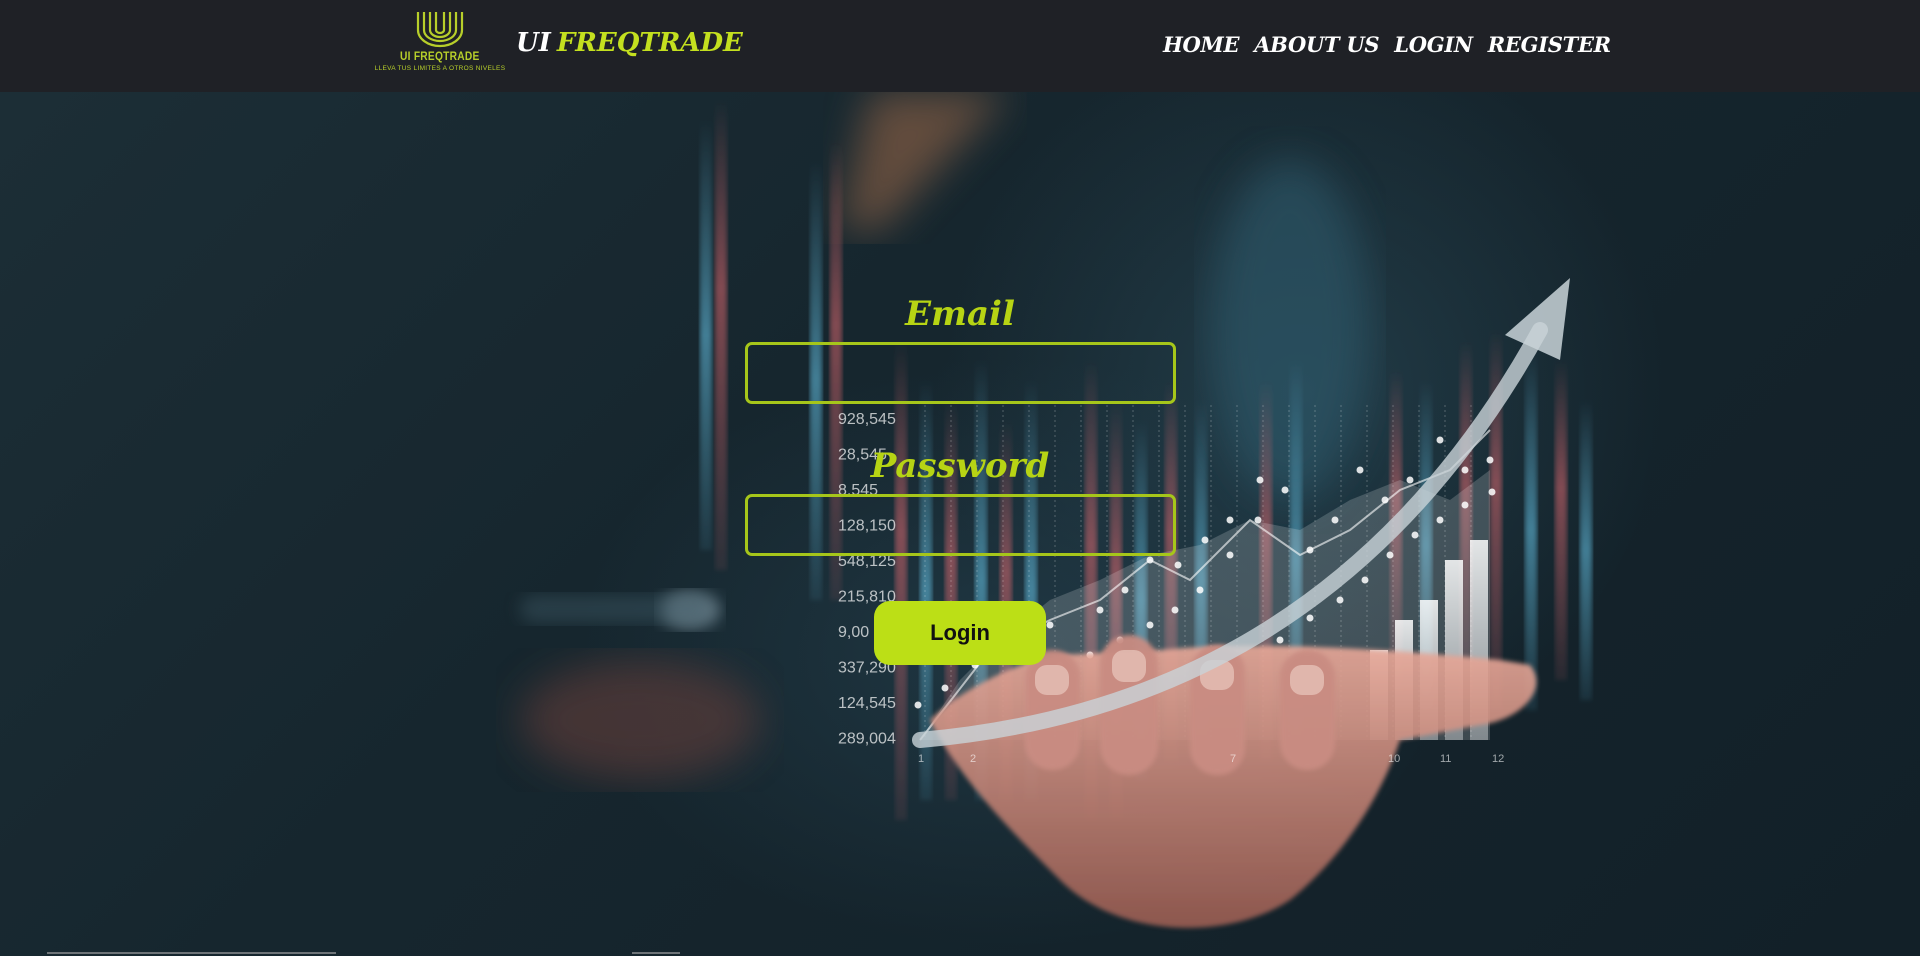 The height and width of the screenshot is (956, 1920). I want to click on password-input, so click(960, 525).